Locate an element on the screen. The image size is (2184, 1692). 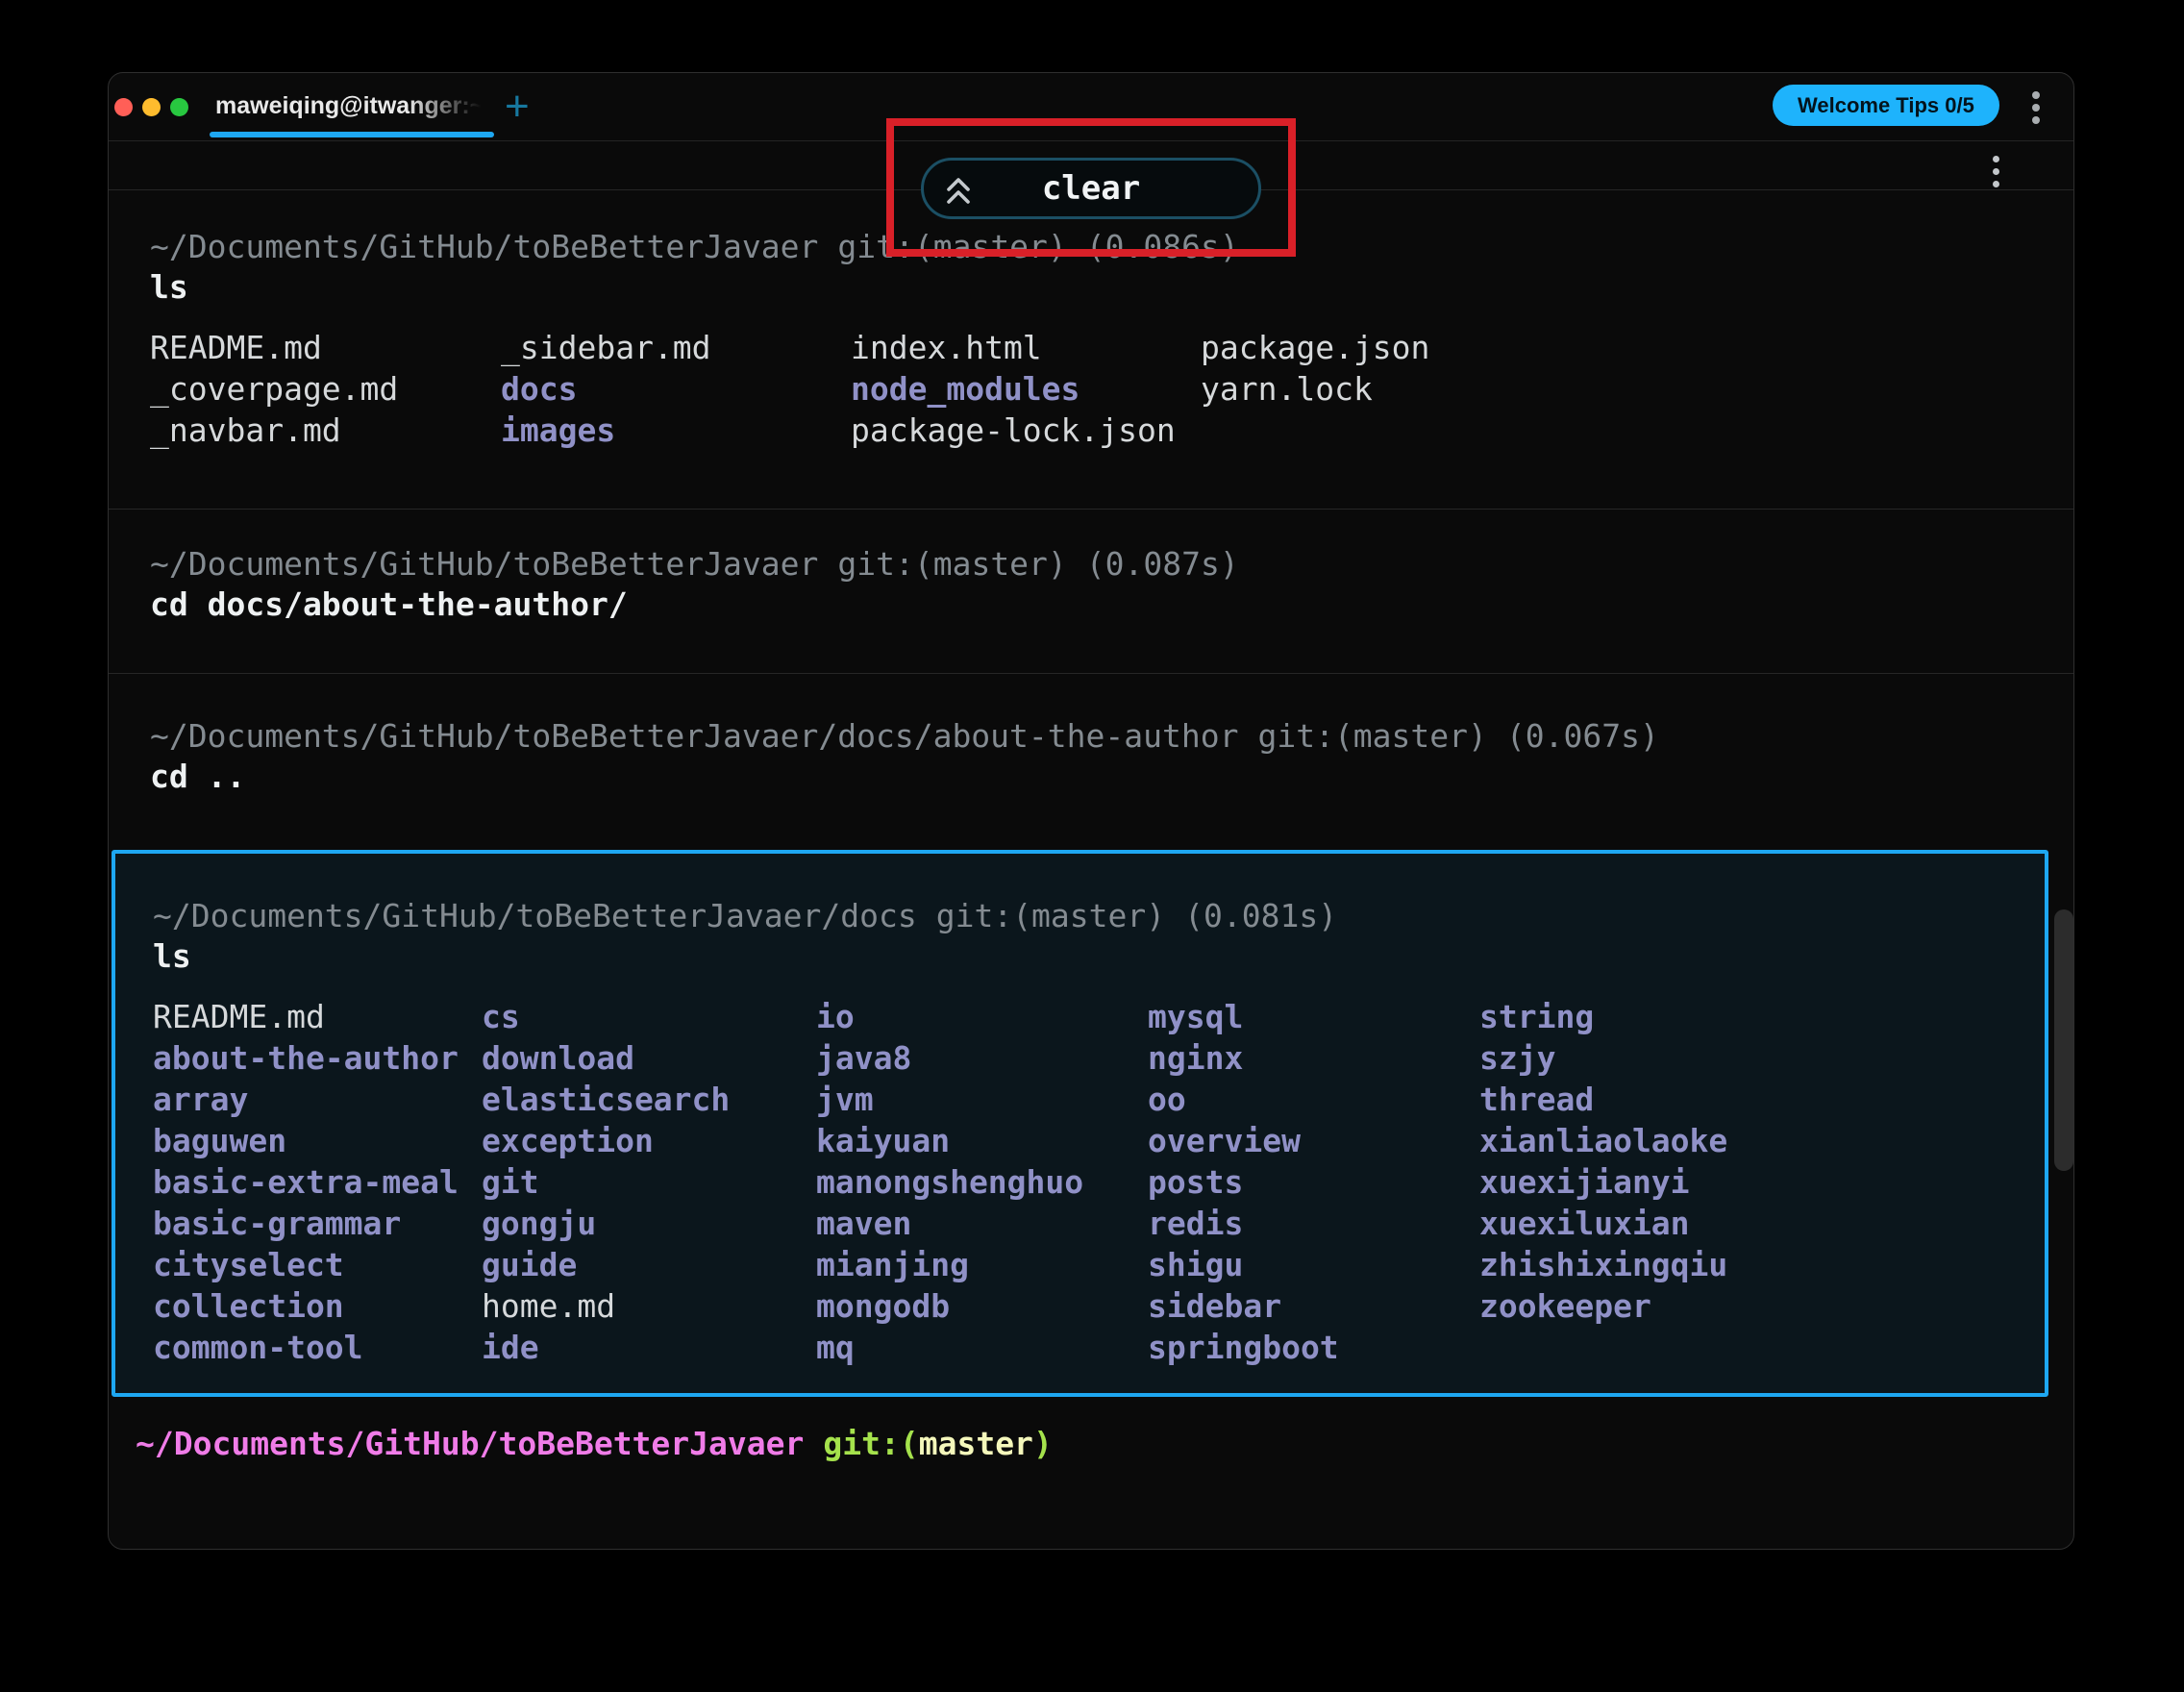
tab-title: maweiqing@itwanger:~/Docum is located at coordinates (355, 106).